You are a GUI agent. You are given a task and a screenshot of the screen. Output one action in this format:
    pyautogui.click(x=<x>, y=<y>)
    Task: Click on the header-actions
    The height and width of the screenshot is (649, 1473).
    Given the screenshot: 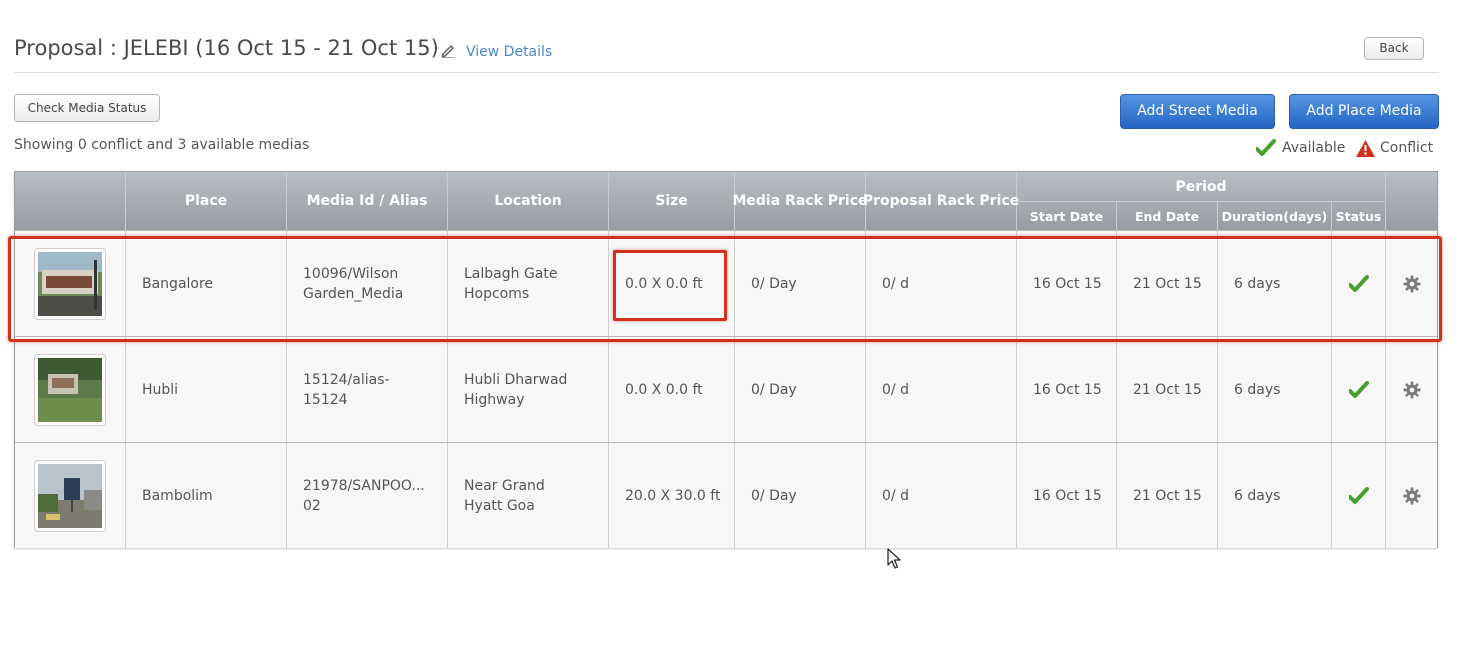 What is the action you would take?
    pyautogui.click(x=1411, y=201)
    